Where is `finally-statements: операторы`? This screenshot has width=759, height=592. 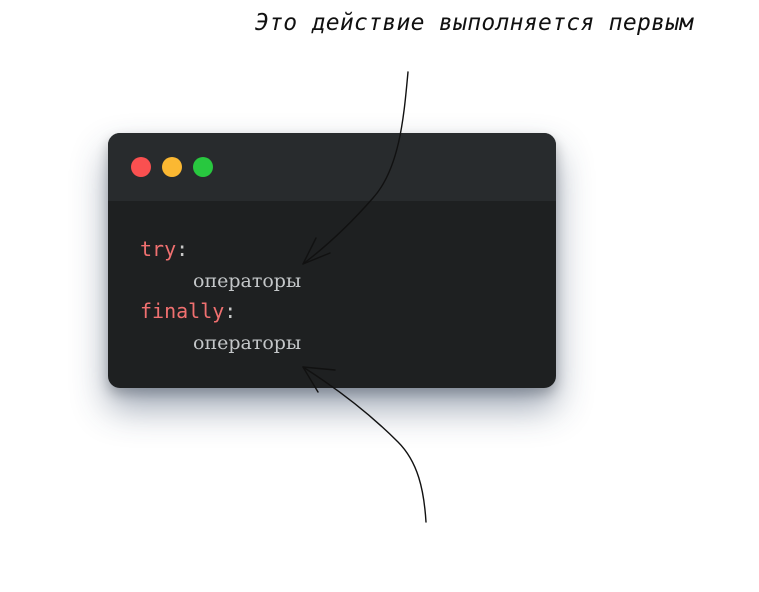
finally-statements: операторы is located at coordinates (247, 343).